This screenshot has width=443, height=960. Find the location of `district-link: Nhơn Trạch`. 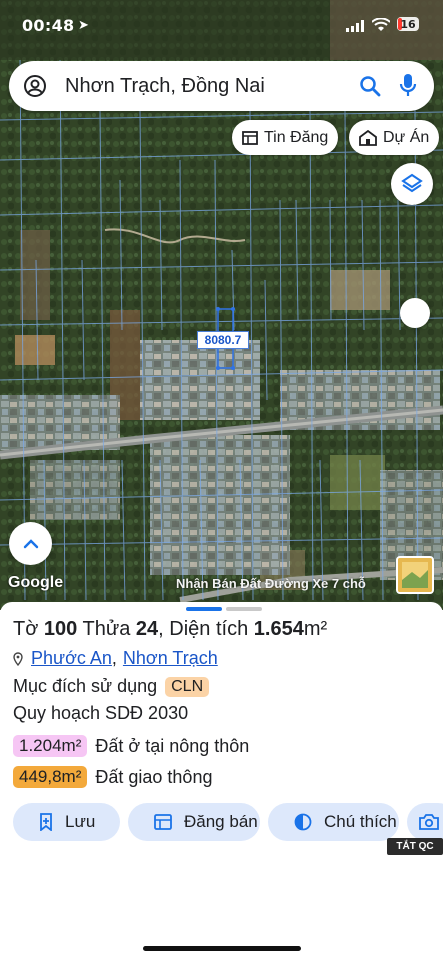

district-link: Nhơn Trạch is located at coordinates (170, 658).